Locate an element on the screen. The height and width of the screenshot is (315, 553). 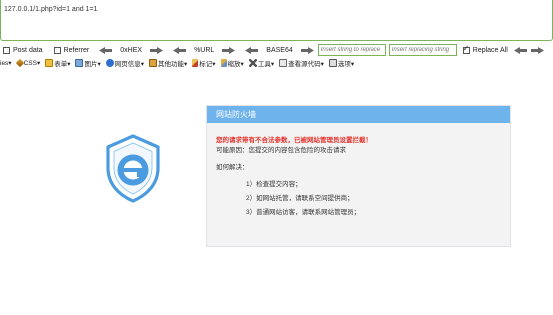
toolbar-item-label: 标记▾ is located at coordinates (207, 64).